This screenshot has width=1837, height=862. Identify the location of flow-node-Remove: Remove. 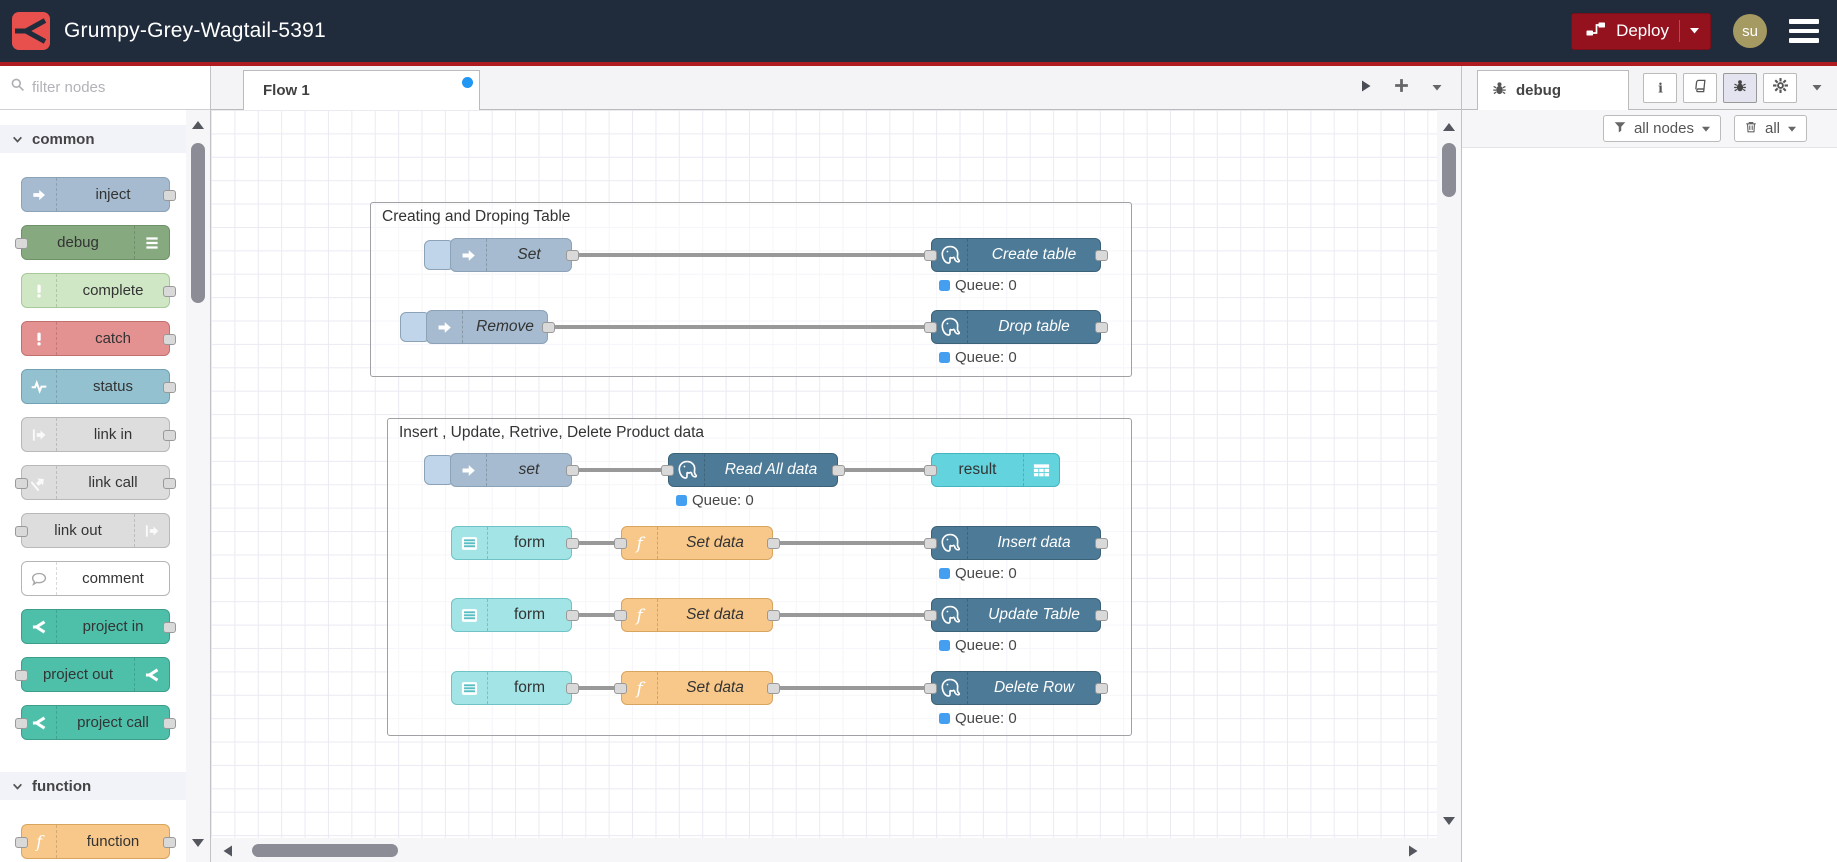
(487, 327).